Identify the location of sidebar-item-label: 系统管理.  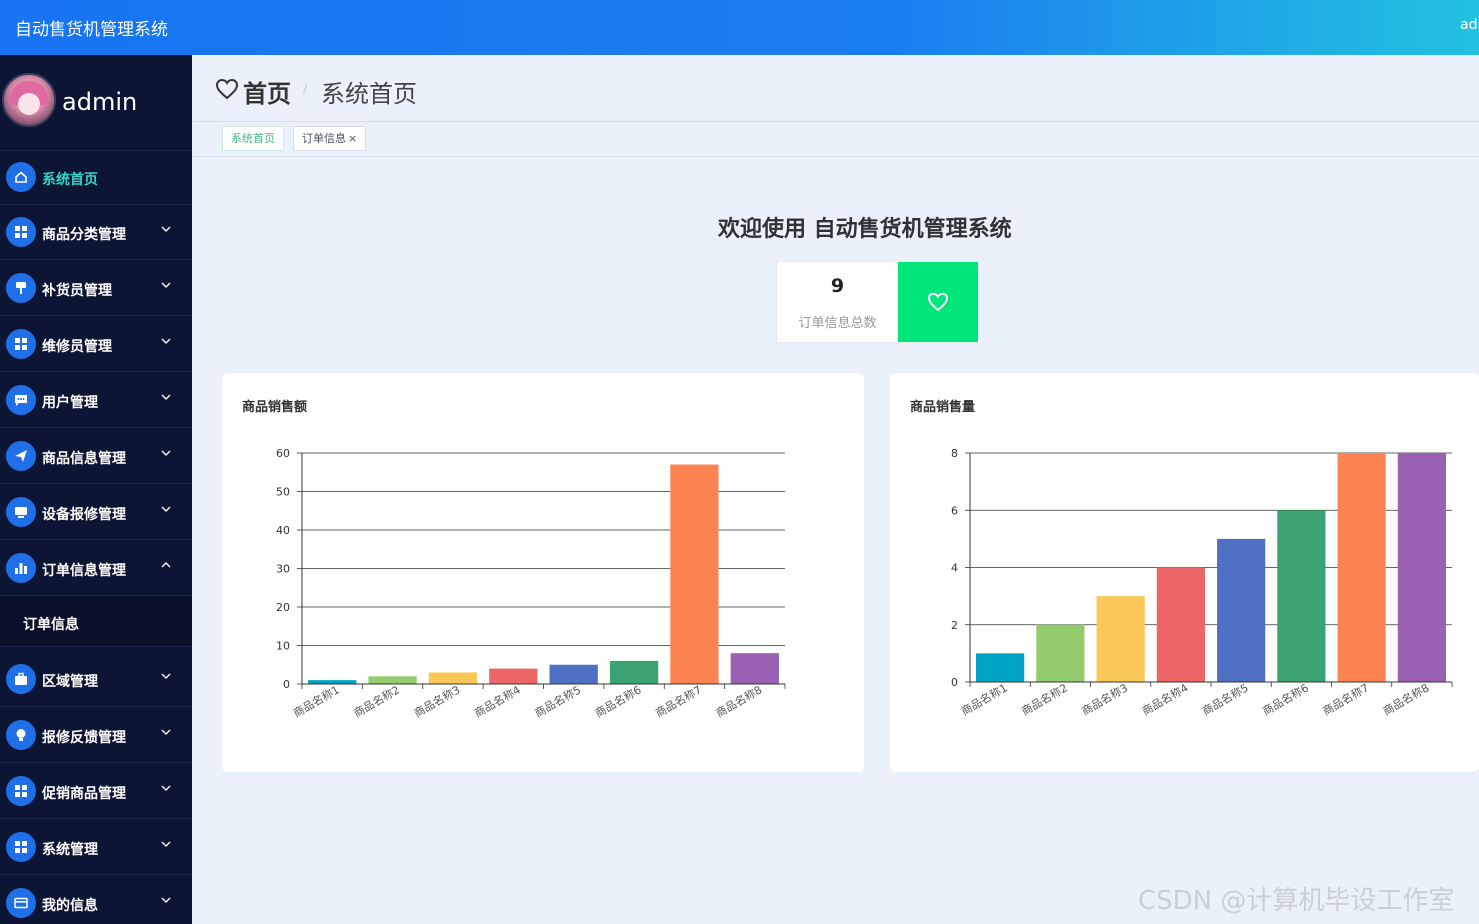
(70, 850).